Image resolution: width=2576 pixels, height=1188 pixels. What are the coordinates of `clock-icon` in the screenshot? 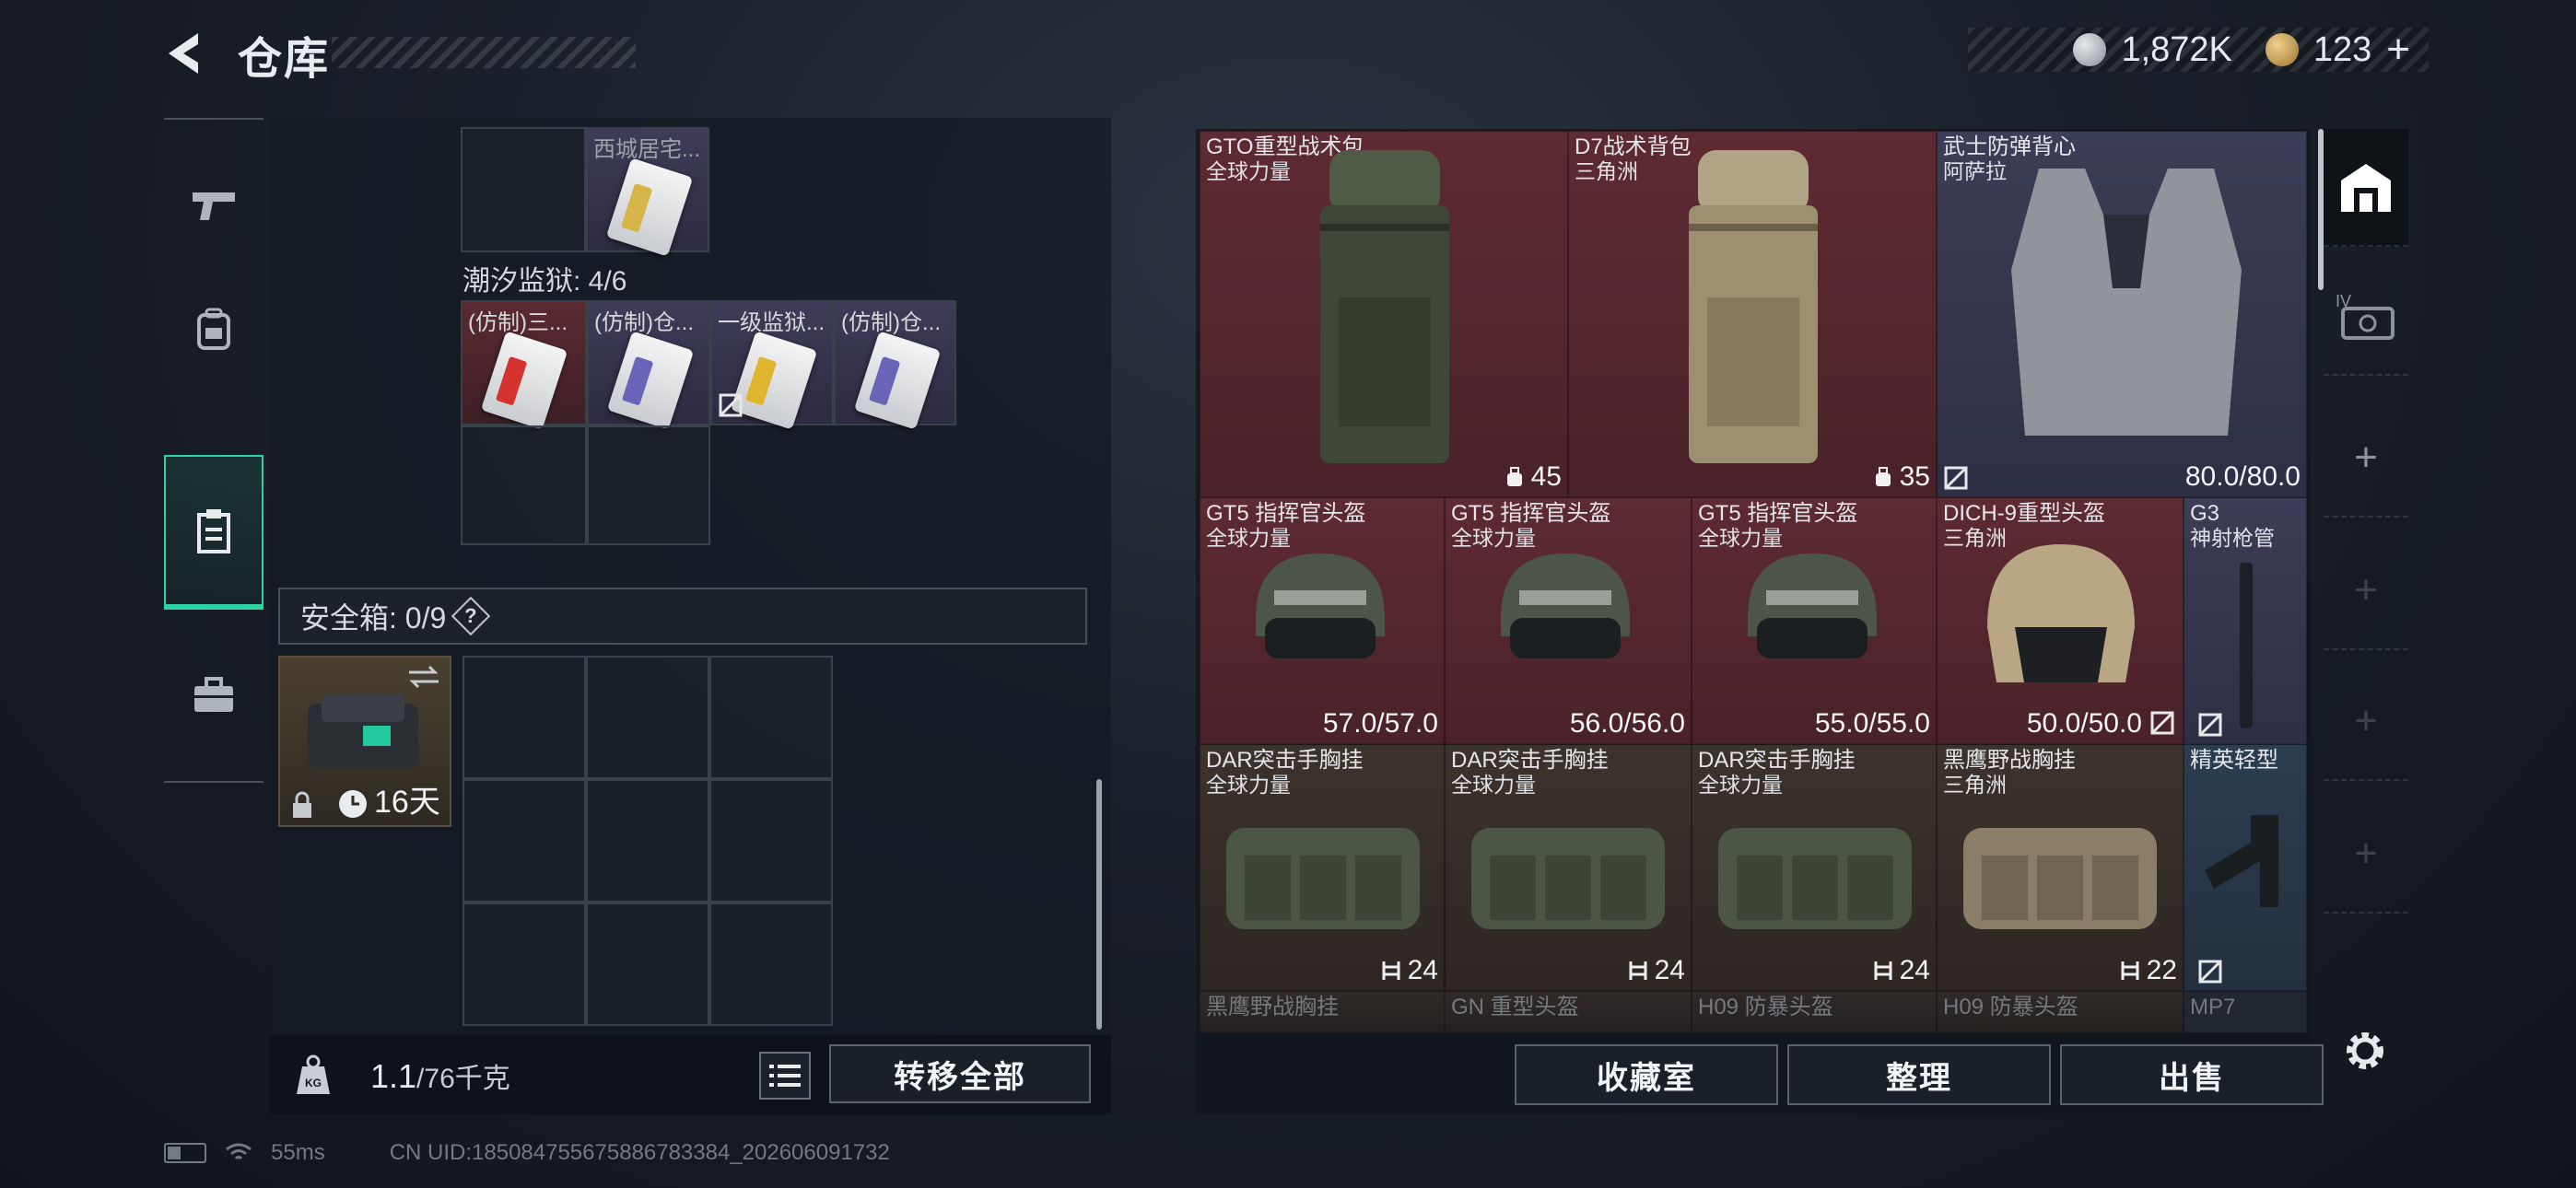 It's located at (353, 804).